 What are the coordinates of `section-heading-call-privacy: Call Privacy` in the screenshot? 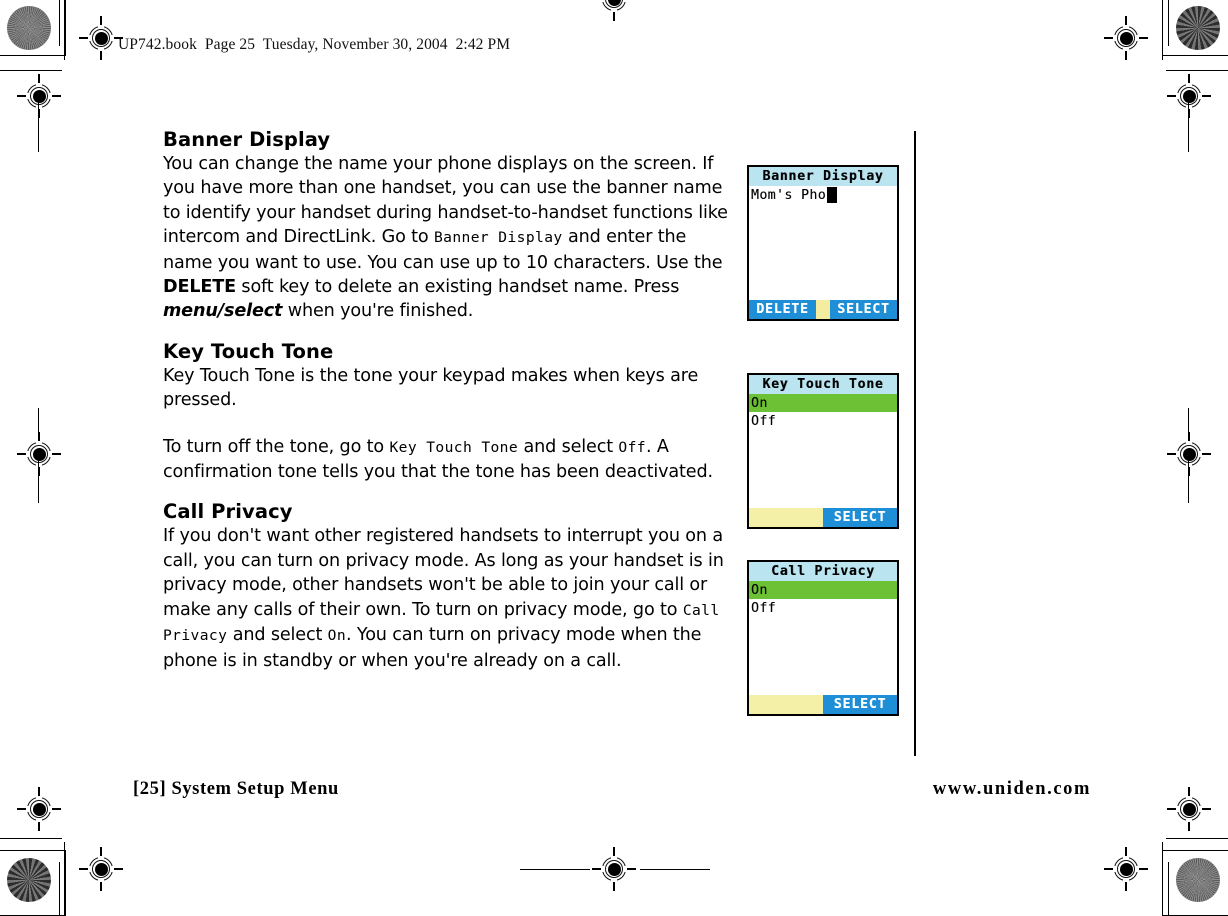 It's located at (228, 512).